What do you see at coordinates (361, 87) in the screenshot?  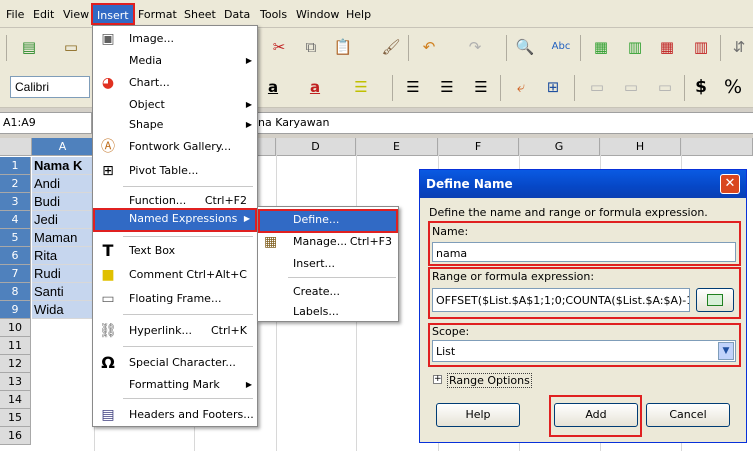 I see `highlight-color-icon: ☰` at bounding box center [361, 87].